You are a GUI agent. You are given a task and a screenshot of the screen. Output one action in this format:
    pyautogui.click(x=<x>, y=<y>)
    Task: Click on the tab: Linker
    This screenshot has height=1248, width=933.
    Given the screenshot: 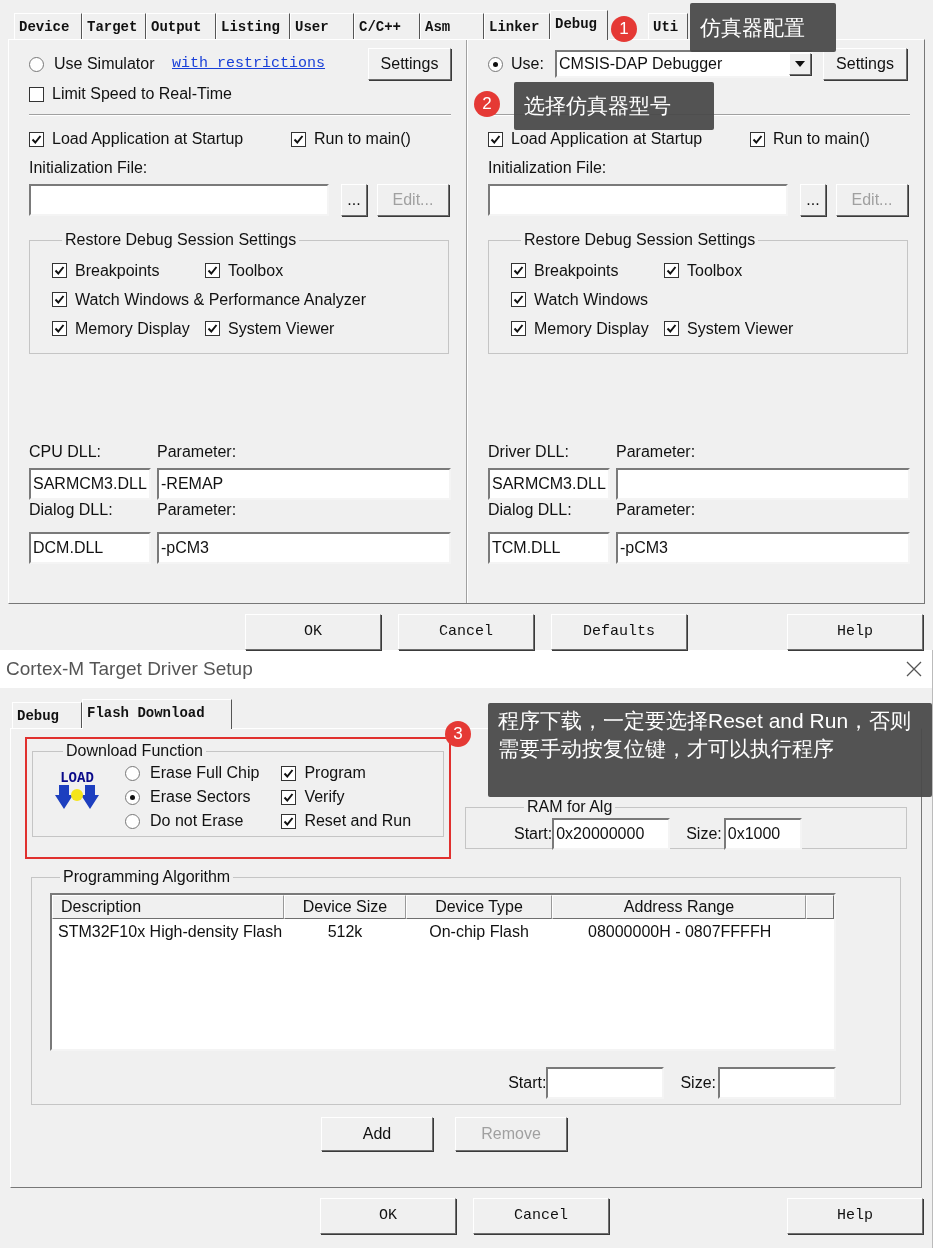 What is the action you would take?
    pyautogui.click(x=517, y=26)
    